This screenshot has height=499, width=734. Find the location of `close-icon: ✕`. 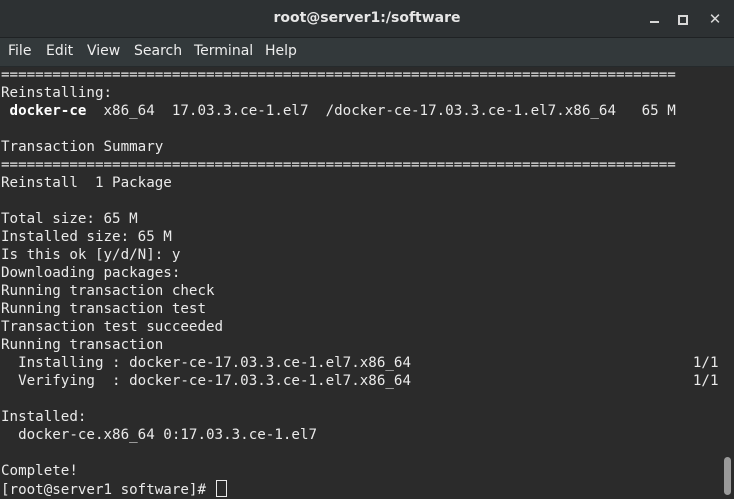

close-icon: ✕ is located at coordinates (715, 19).